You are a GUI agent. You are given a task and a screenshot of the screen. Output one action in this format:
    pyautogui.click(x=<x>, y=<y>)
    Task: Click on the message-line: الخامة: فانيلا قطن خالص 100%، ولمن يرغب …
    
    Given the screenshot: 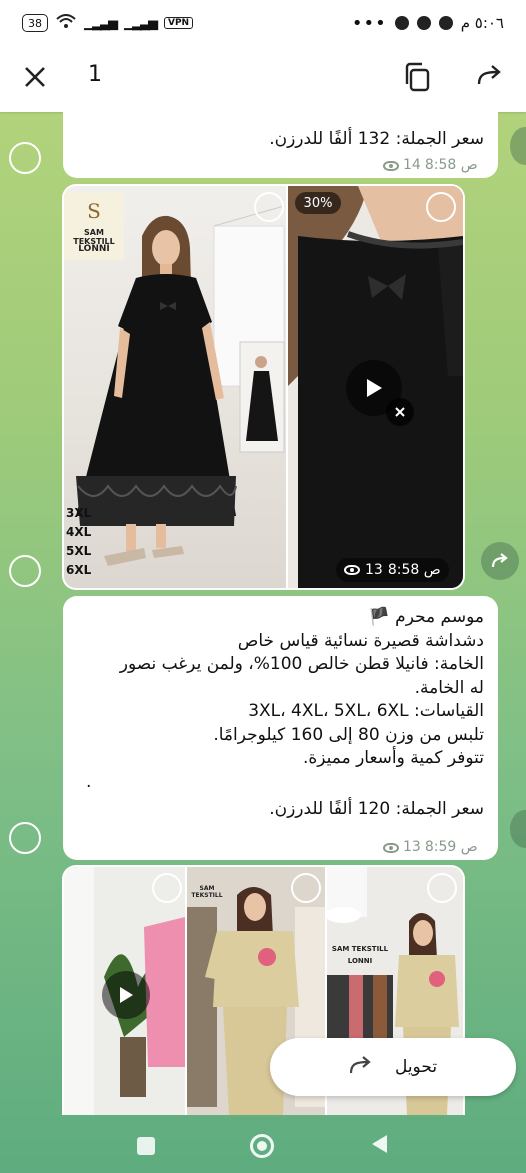 What is the action you would take?
    pyautogui.click(x=301, y=664)
    